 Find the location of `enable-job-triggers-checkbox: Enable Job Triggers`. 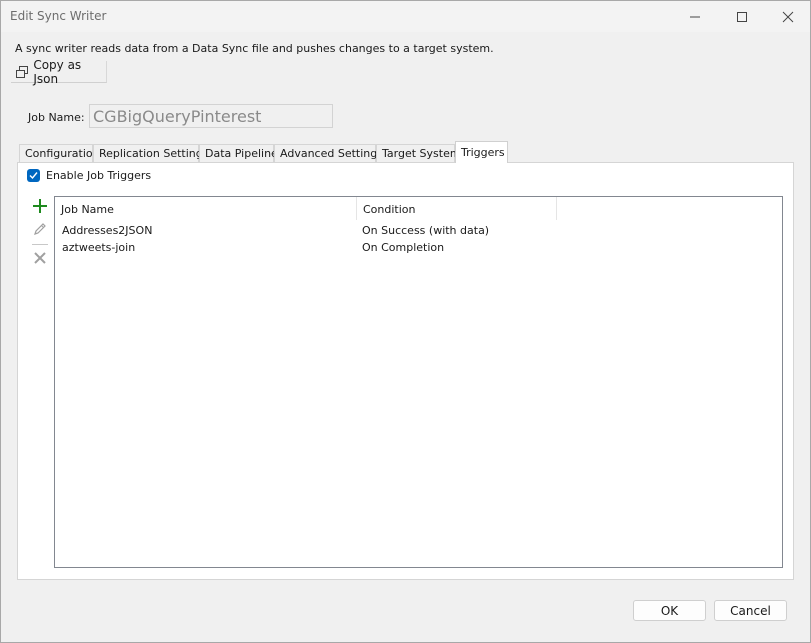

enable-job-triggers-checkbox: Enable Job Triggers is located at coordinates (89, 175).